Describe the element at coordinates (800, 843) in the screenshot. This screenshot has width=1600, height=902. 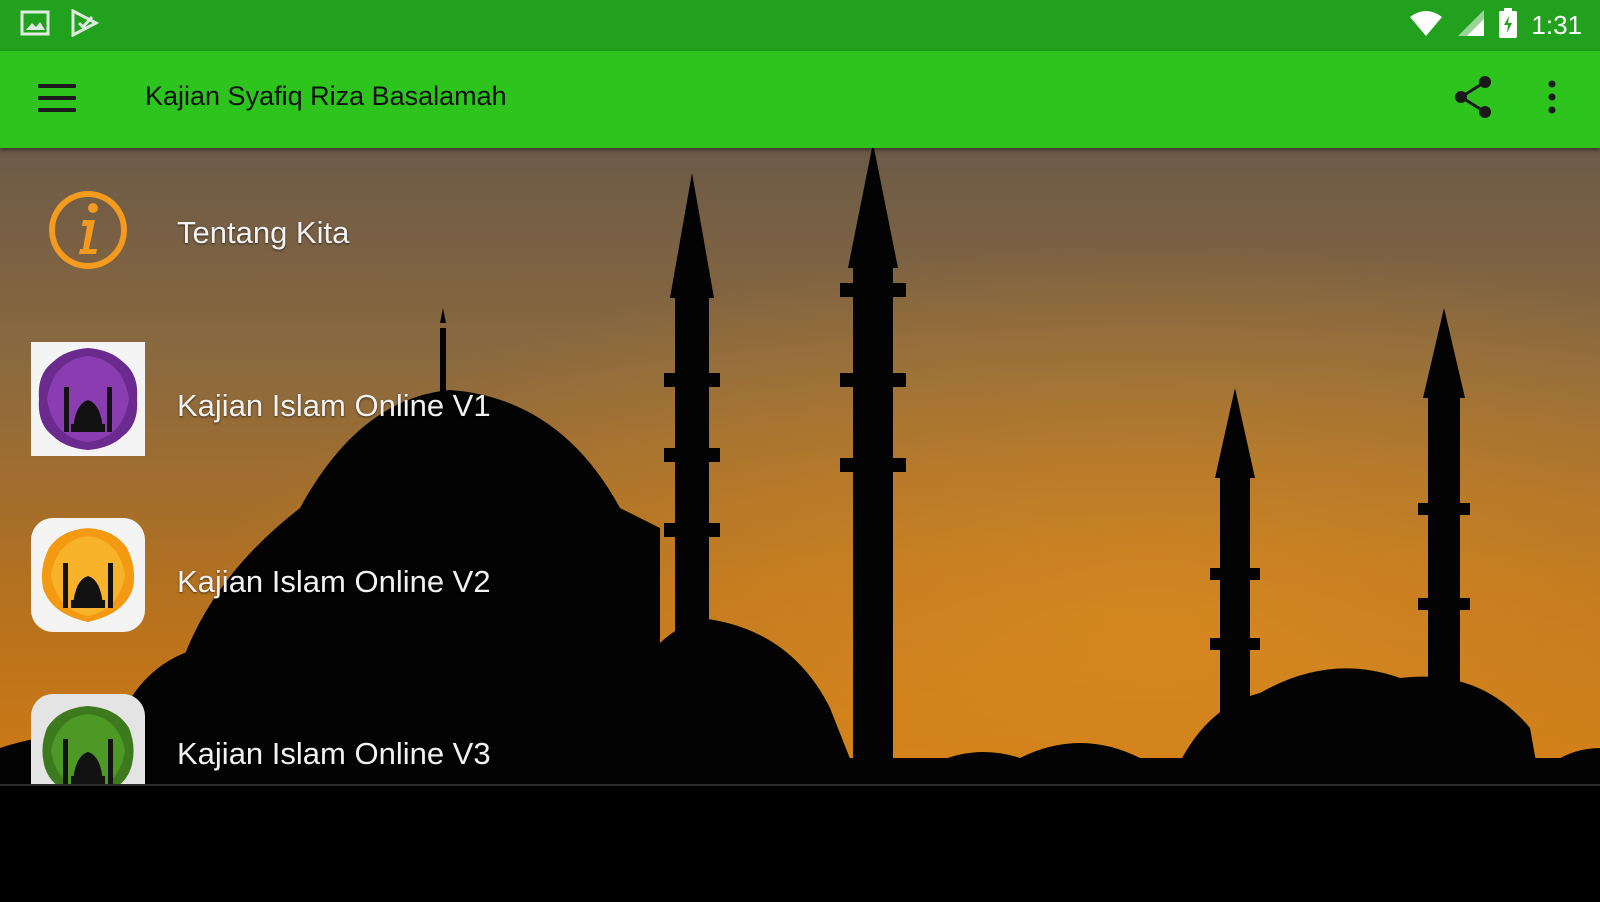
I see `bottom-empty-area` at that location.